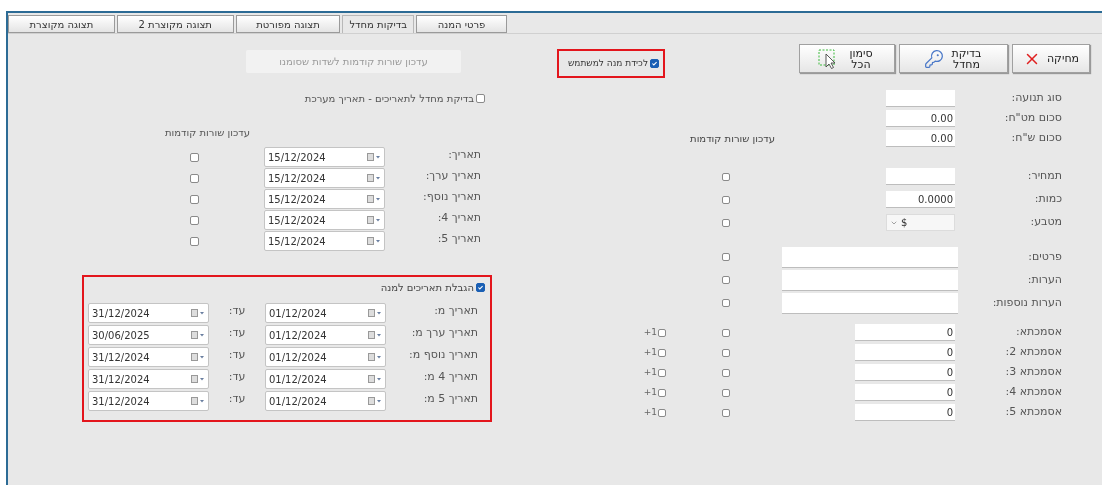  What do you see at coordinates (732, 139) in the screenshot?
I see `column-header: עדכון שורות קודמות` at bounding box center [732, 139].